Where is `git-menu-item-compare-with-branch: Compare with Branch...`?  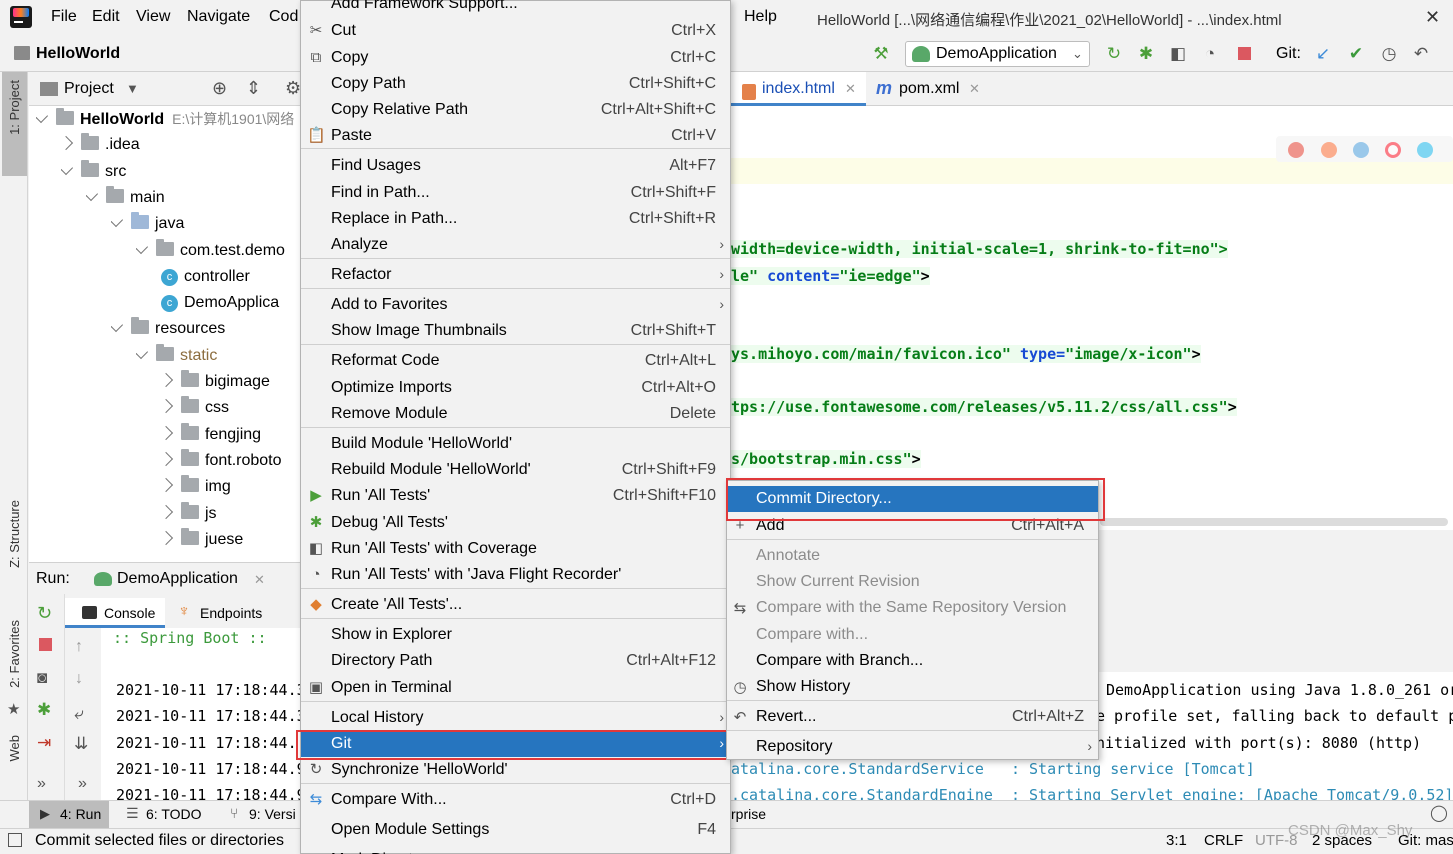
git-menu-item-compare-with-branch: Compare with Branch... is located at coordinates (912, 661).